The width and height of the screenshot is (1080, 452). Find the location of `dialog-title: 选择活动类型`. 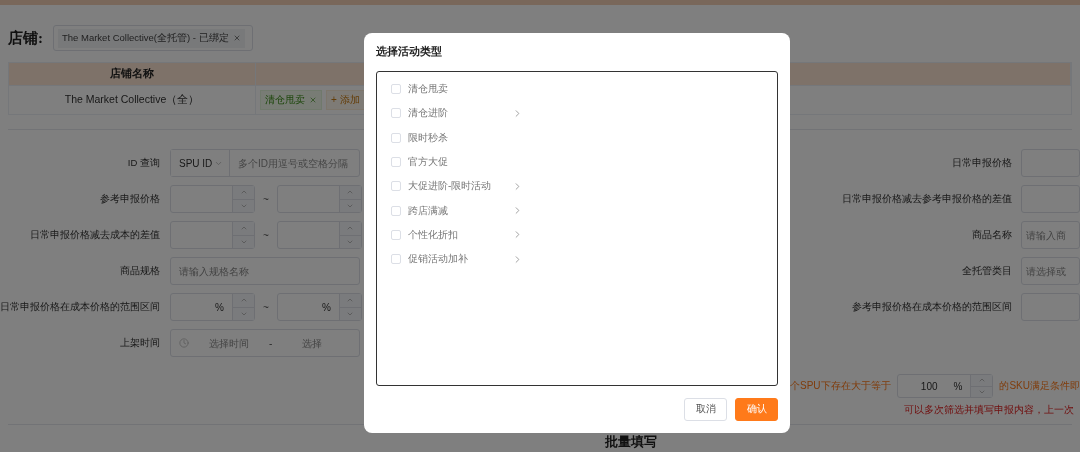

dialog-title: 选择活动类型 is located at coordinates (409, 52).